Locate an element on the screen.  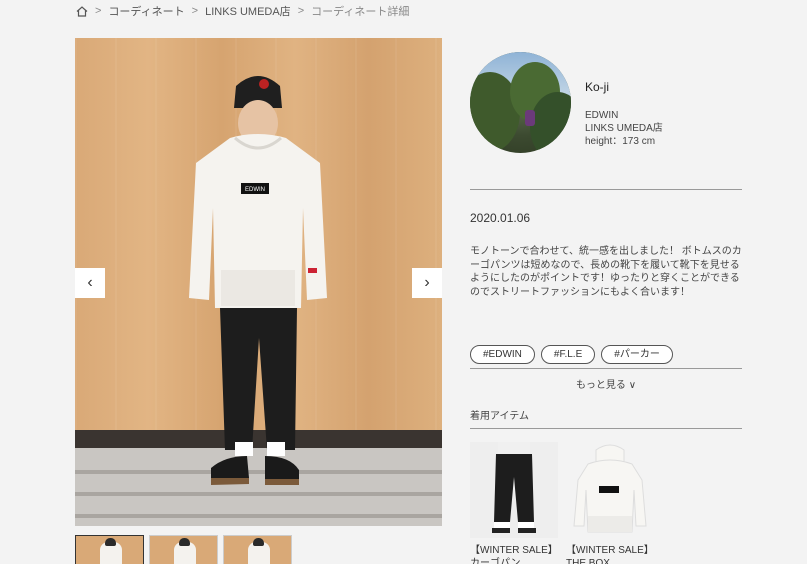
breadcrumb-store-link: LINKS UMEDA店 is located at coordinates (248, 11).